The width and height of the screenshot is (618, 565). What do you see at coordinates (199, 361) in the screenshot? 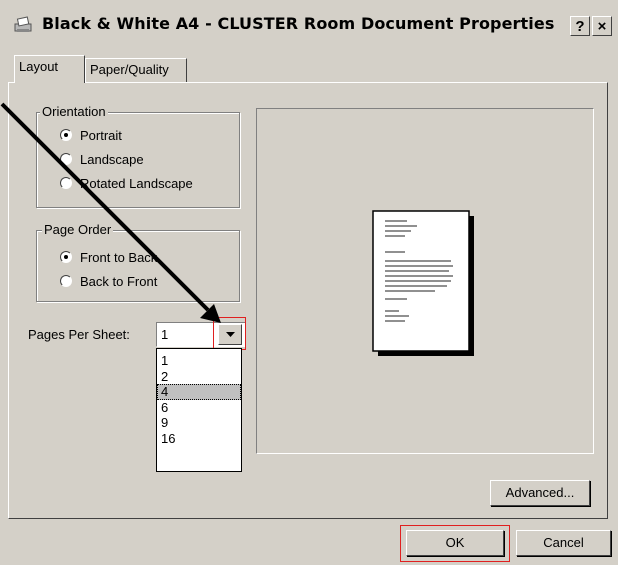
I see `list-item: 1` at bounding box center [199, 361].